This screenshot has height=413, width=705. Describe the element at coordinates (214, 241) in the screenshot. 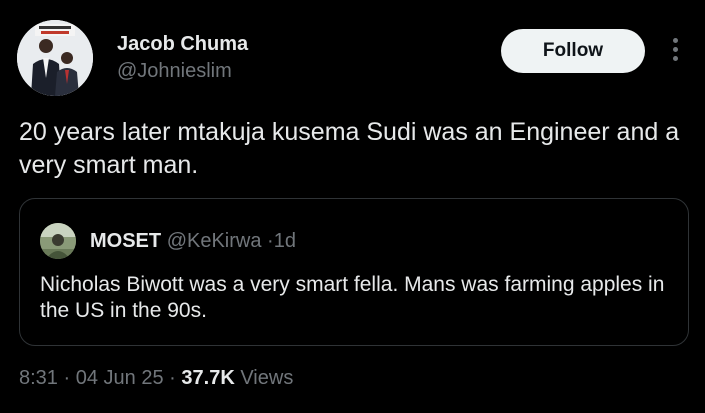

I see `quoted-author-handle: @KeKirwa` at that location.